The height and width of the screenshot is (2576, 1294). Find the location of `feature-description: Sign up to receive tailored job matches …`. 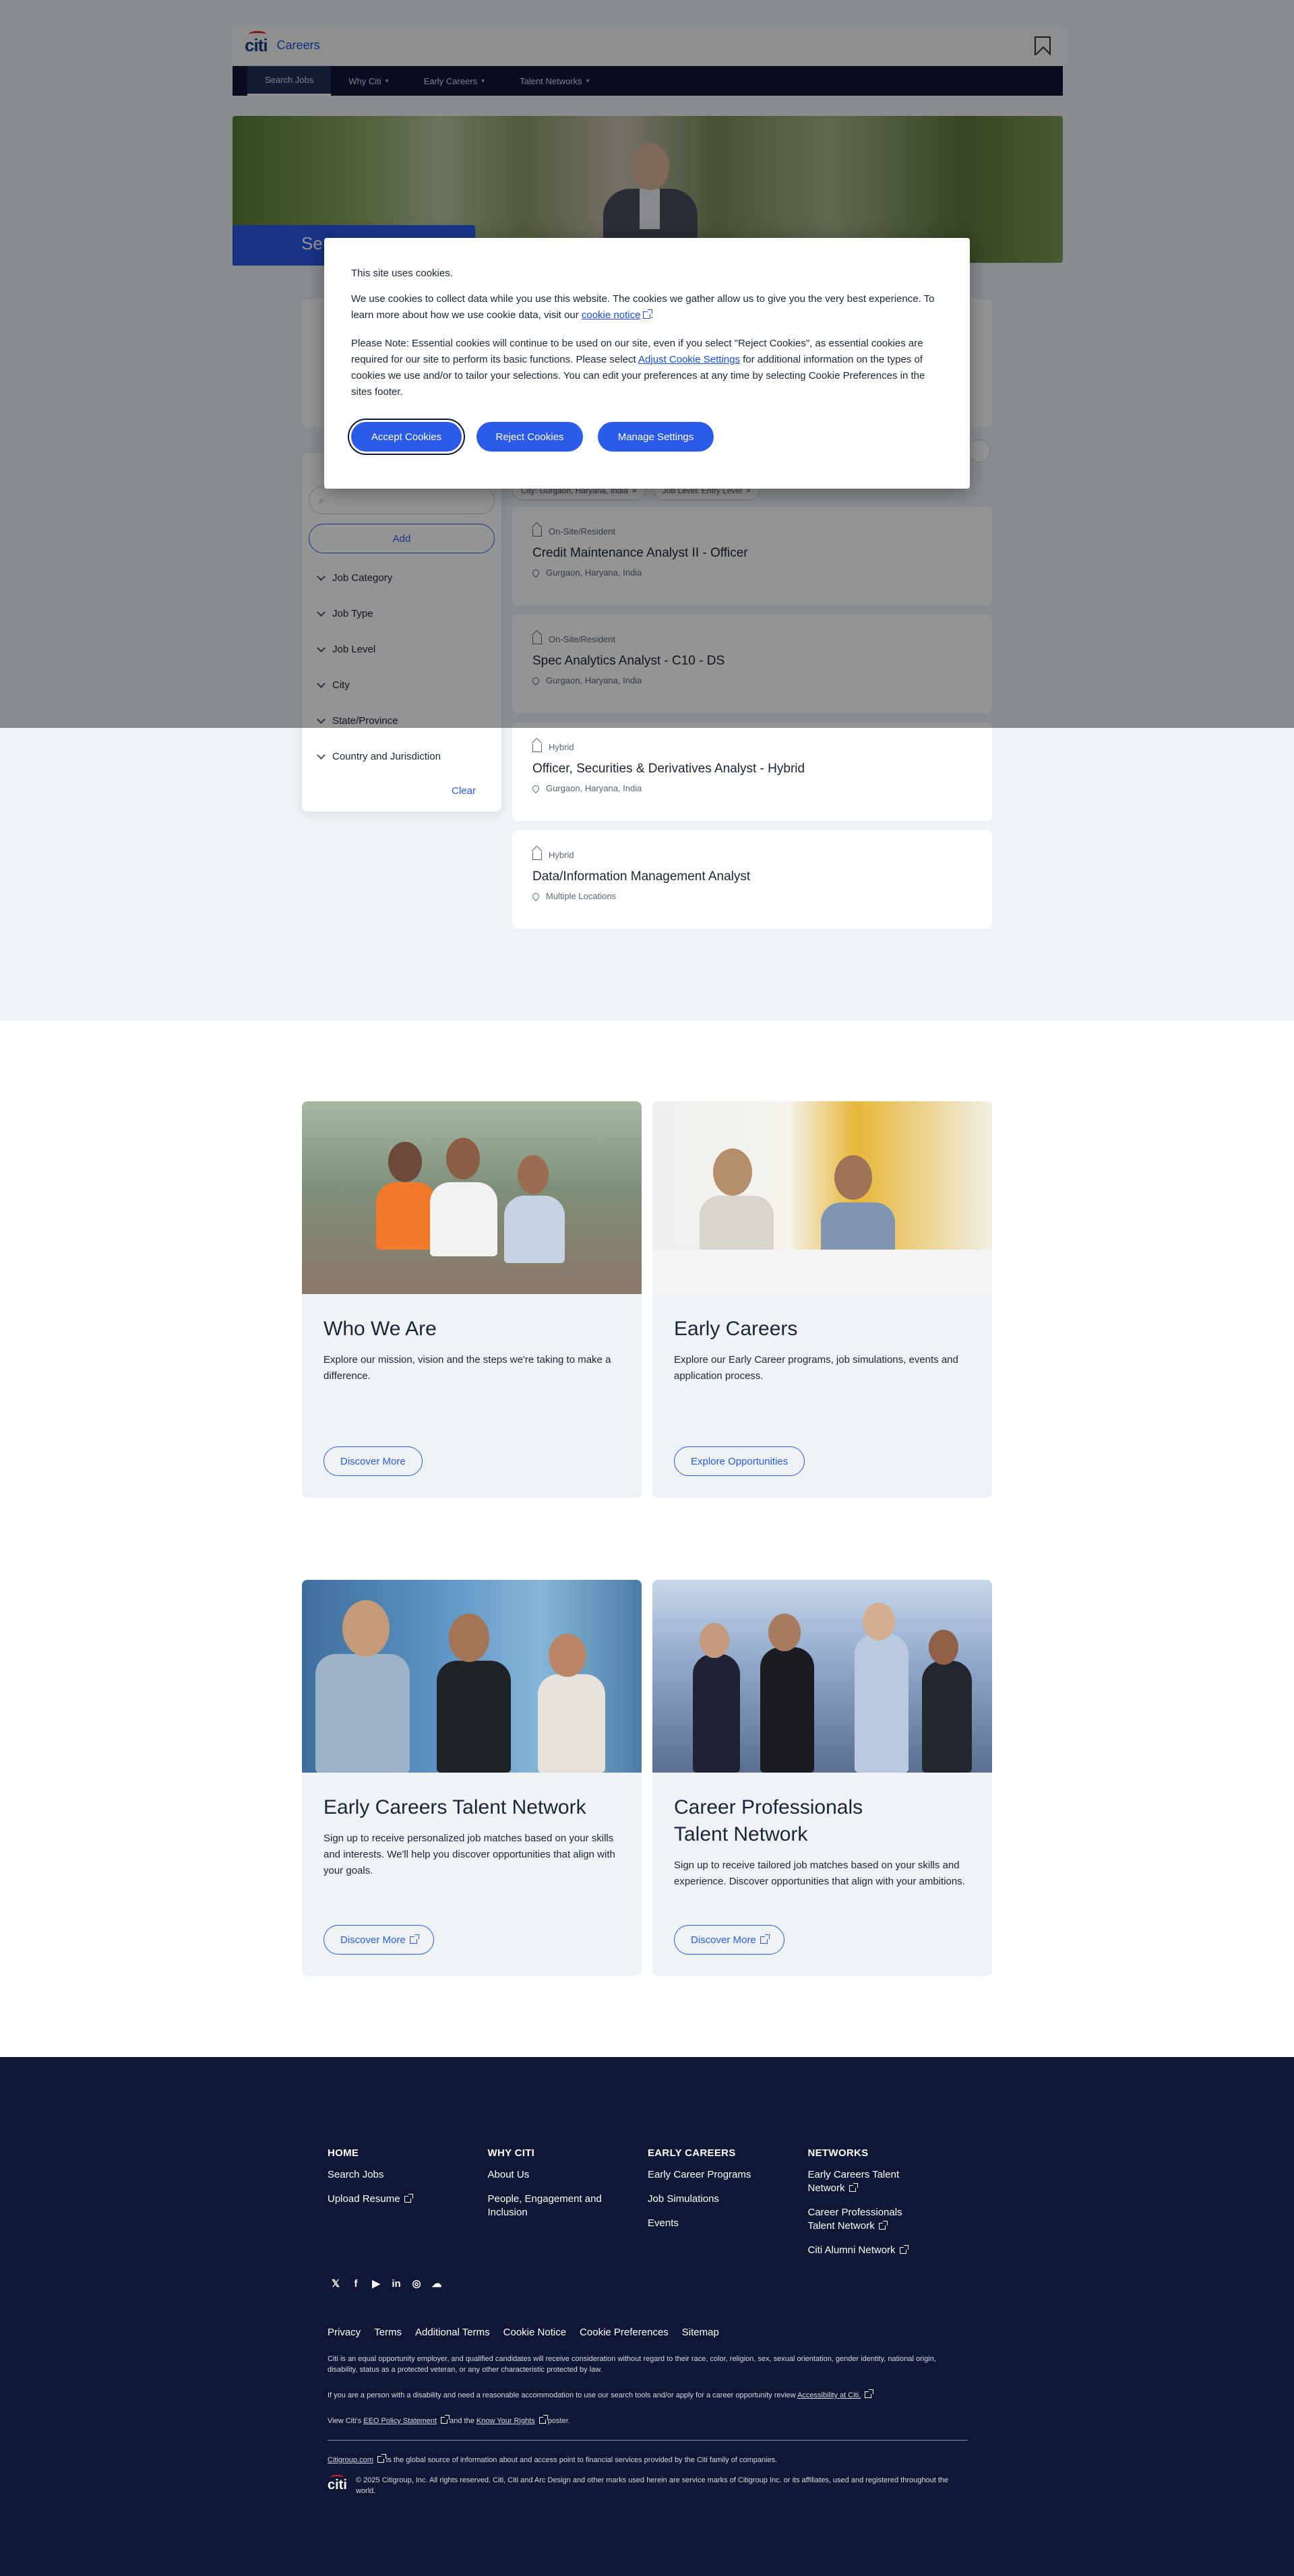

feature-description: Sign up to receive tailored job matches … is located at coordinates (819, 1873).